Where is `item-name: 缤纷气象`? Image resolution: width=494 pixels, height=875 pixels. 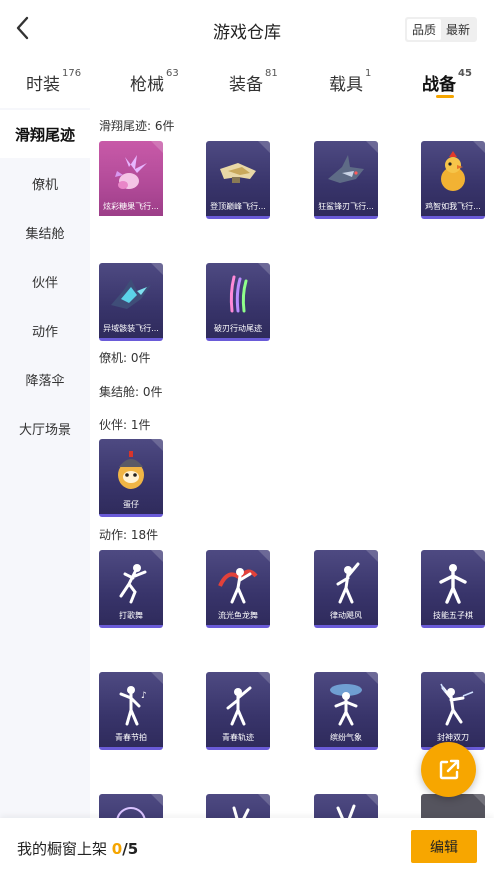 item-name: 缤纷气象 is located at coordinates (346, 737).